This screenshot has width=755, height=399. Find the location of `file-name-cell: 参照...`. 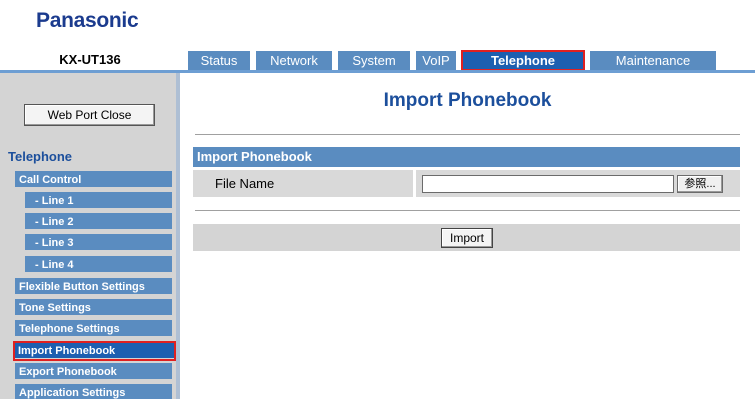

file-name-cell: 参照... is located at coordinates (578, 183).